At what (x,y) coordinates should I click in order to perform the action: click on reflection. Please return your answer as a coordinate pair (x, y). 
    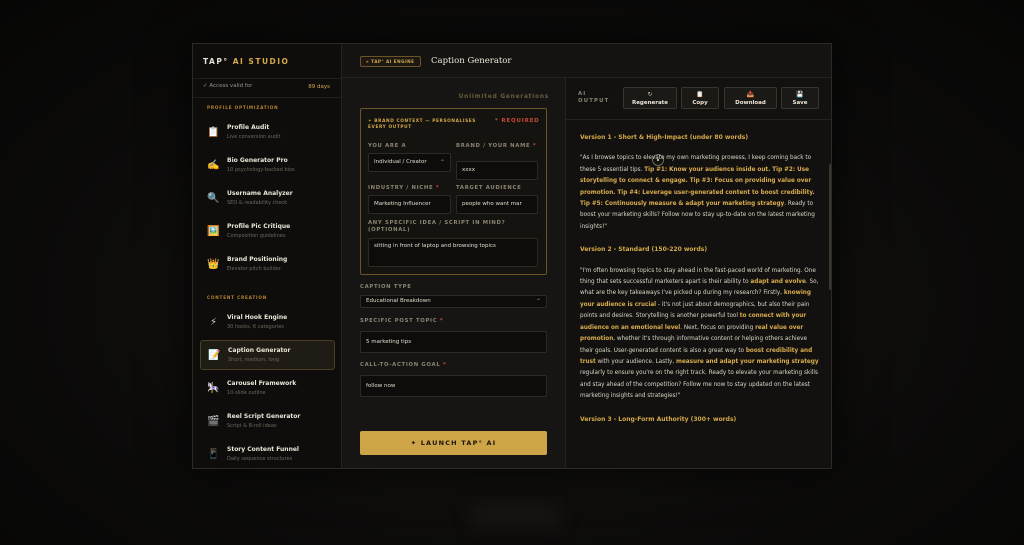
    Looking at the image, I should click on (515, 516).